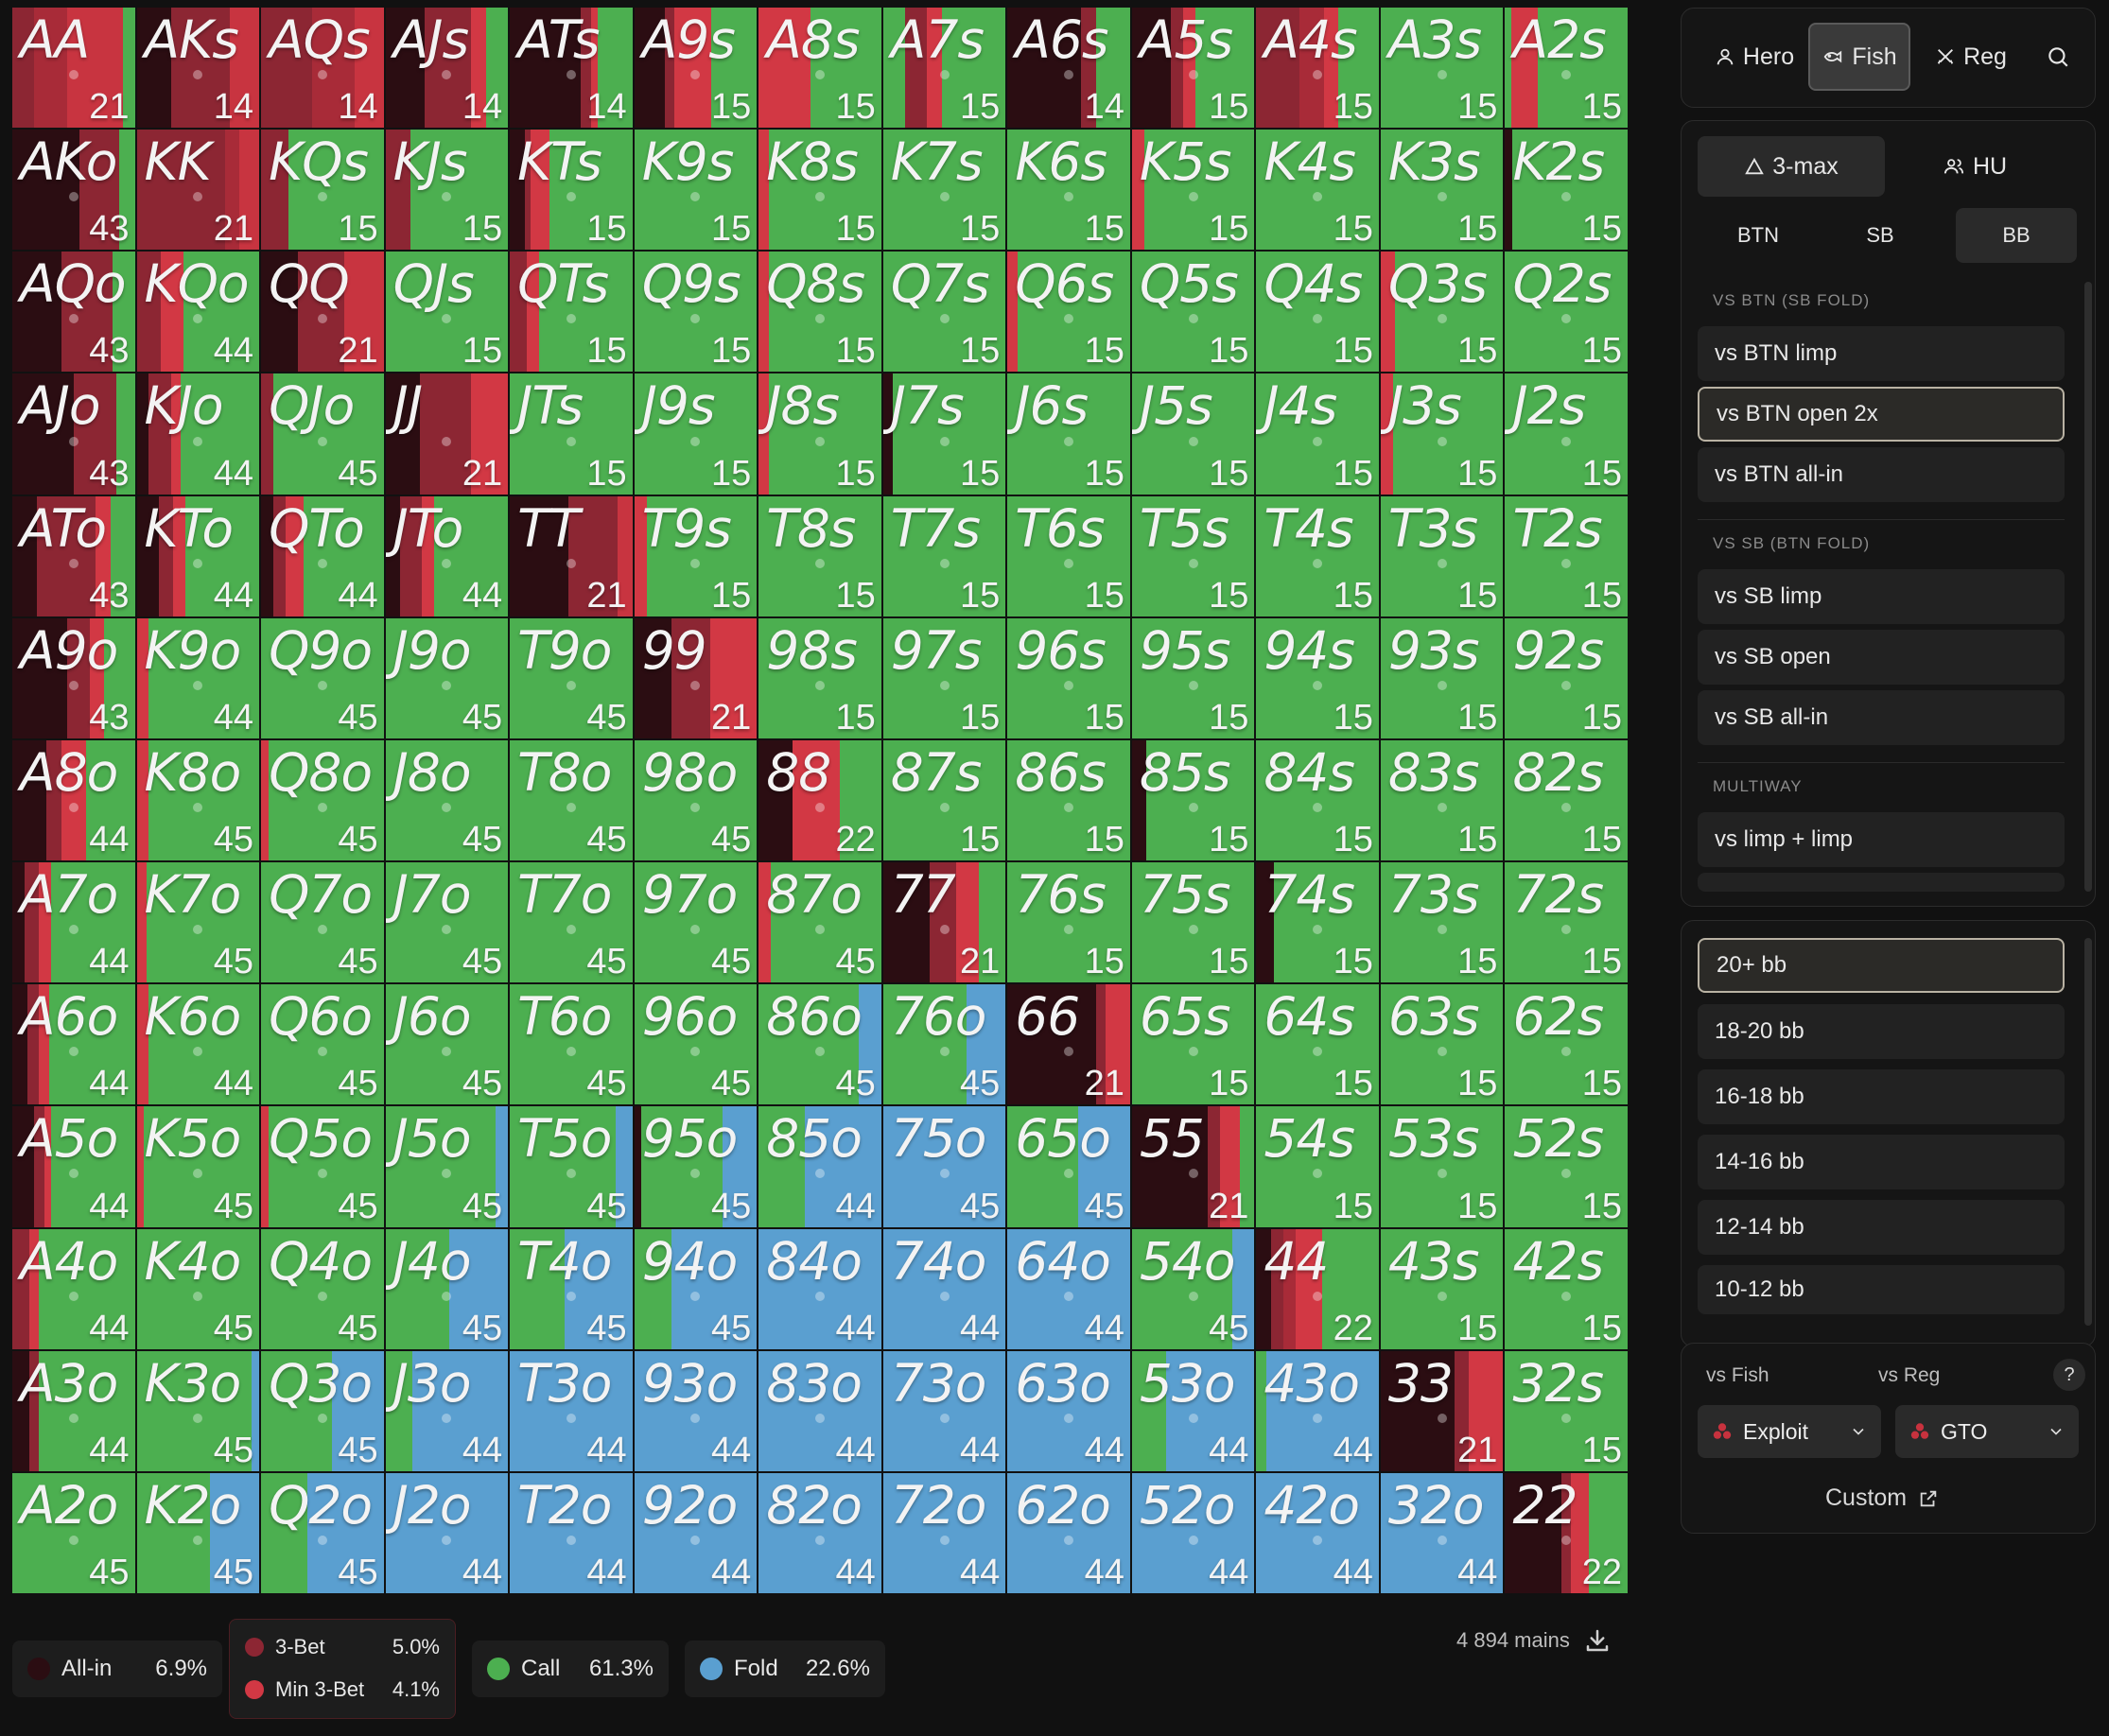  Describe the element at coordinates (73, 434) in the screenshot. I see `hand-cell-ajo: AJo 43` at that location.